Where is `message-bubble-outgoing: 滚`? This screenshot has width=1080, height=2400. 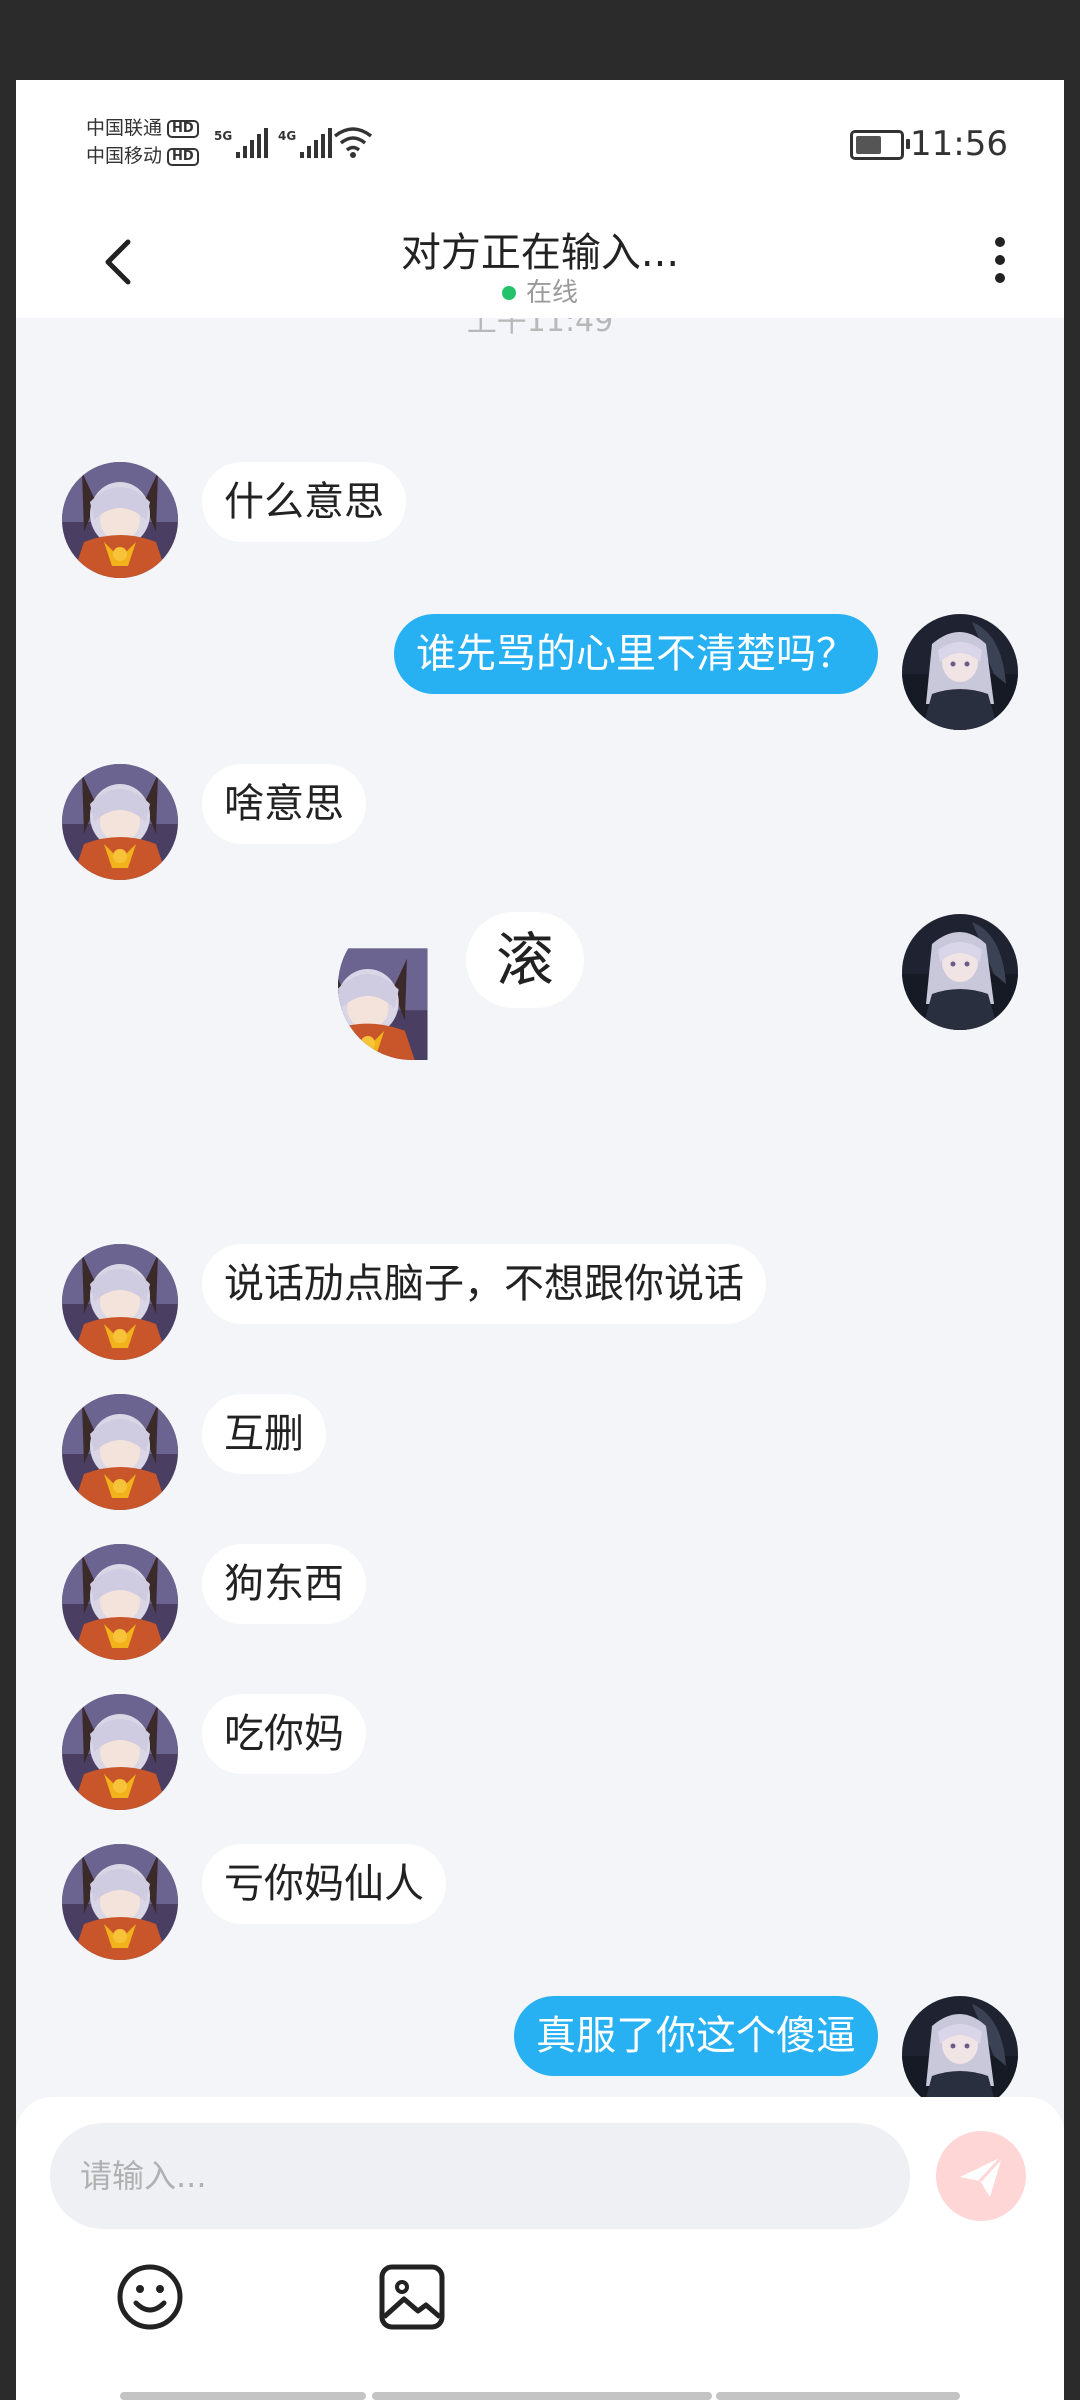
message-bubble-outgoing: 滚 is located at coordinates (525, 960).